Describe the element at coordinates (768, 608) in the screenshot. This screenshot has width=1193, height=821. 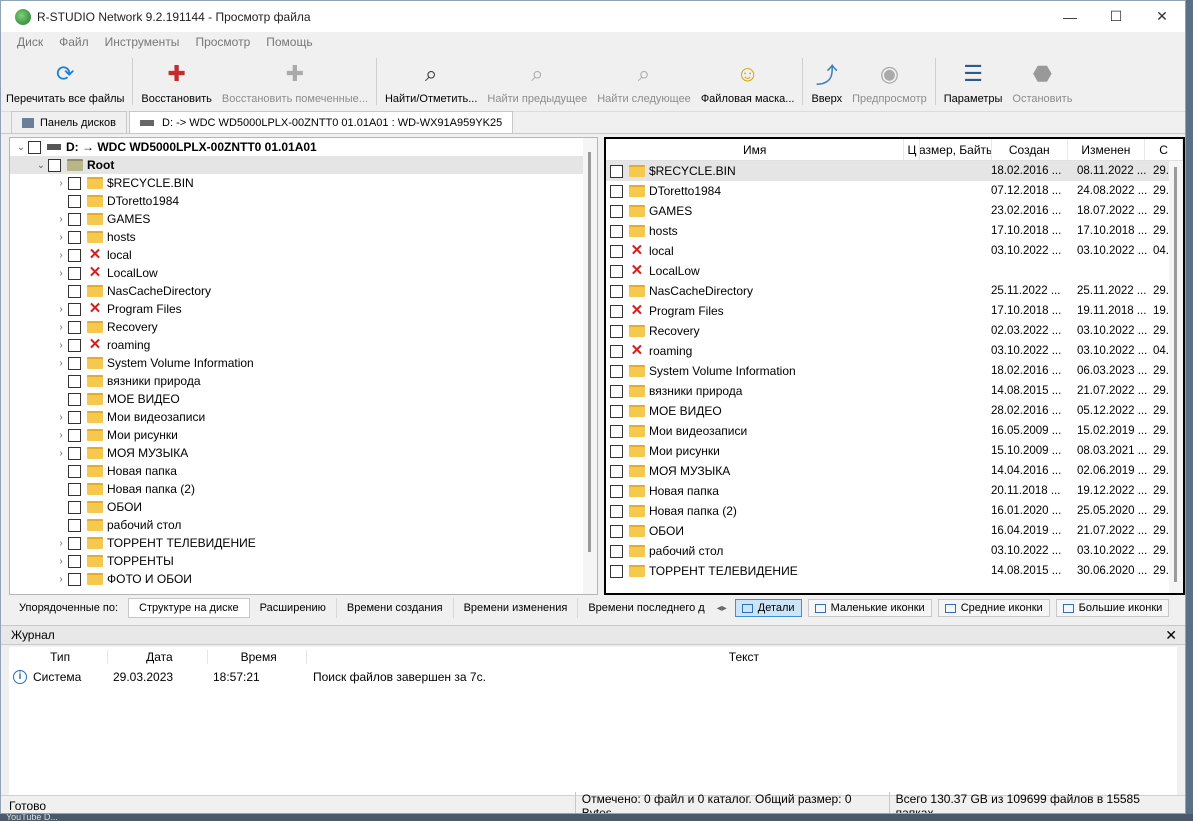
I see `view-details-button: Детали` at that location.